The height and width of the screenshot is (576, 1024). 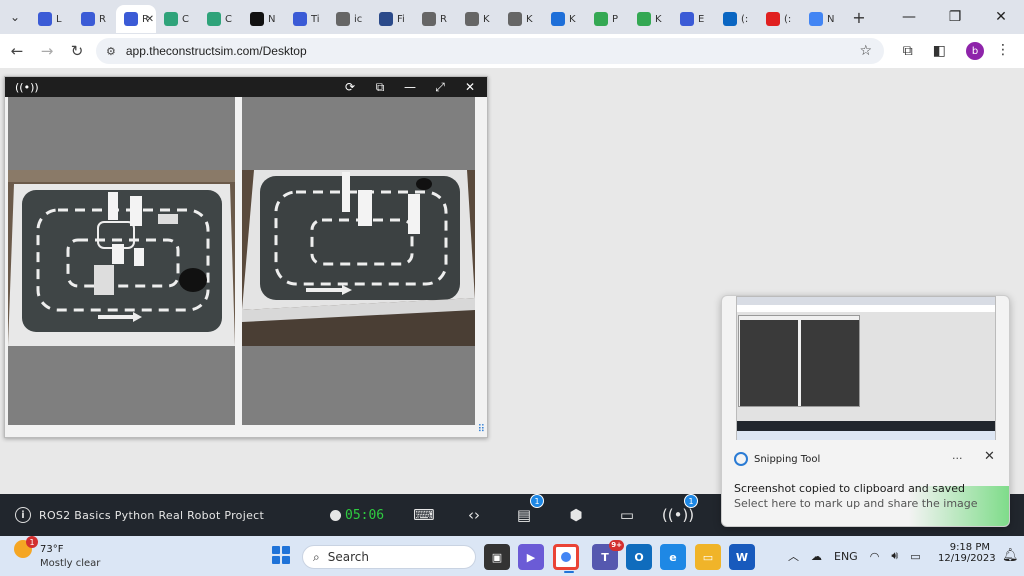 What do you see at coordinates (909, 17) in the screenshot?
I see `minimize-window-button: —` at bounding box center [909, 17].